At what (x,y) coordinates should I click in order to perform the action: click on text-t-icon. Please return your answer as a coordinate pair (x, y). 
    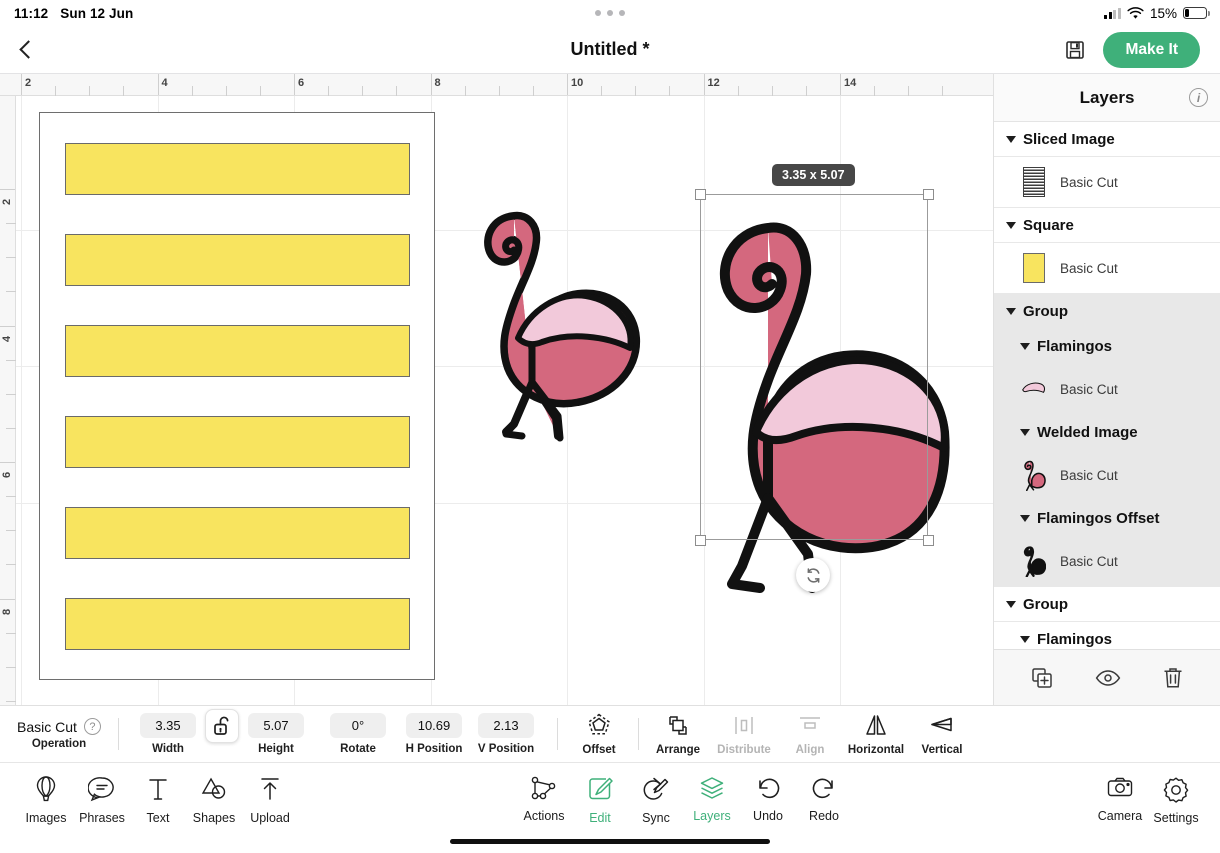
    Looking at the image, I should click on (158, 789).